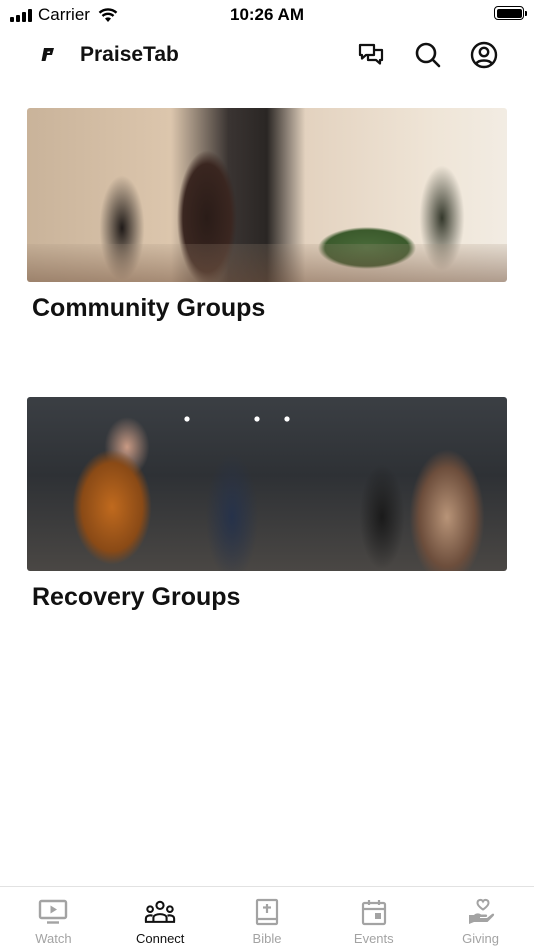 The image size is (534, 950). Describe the element at coordinates (160, 912) in the screenshot. I see `people-icon` at that location.